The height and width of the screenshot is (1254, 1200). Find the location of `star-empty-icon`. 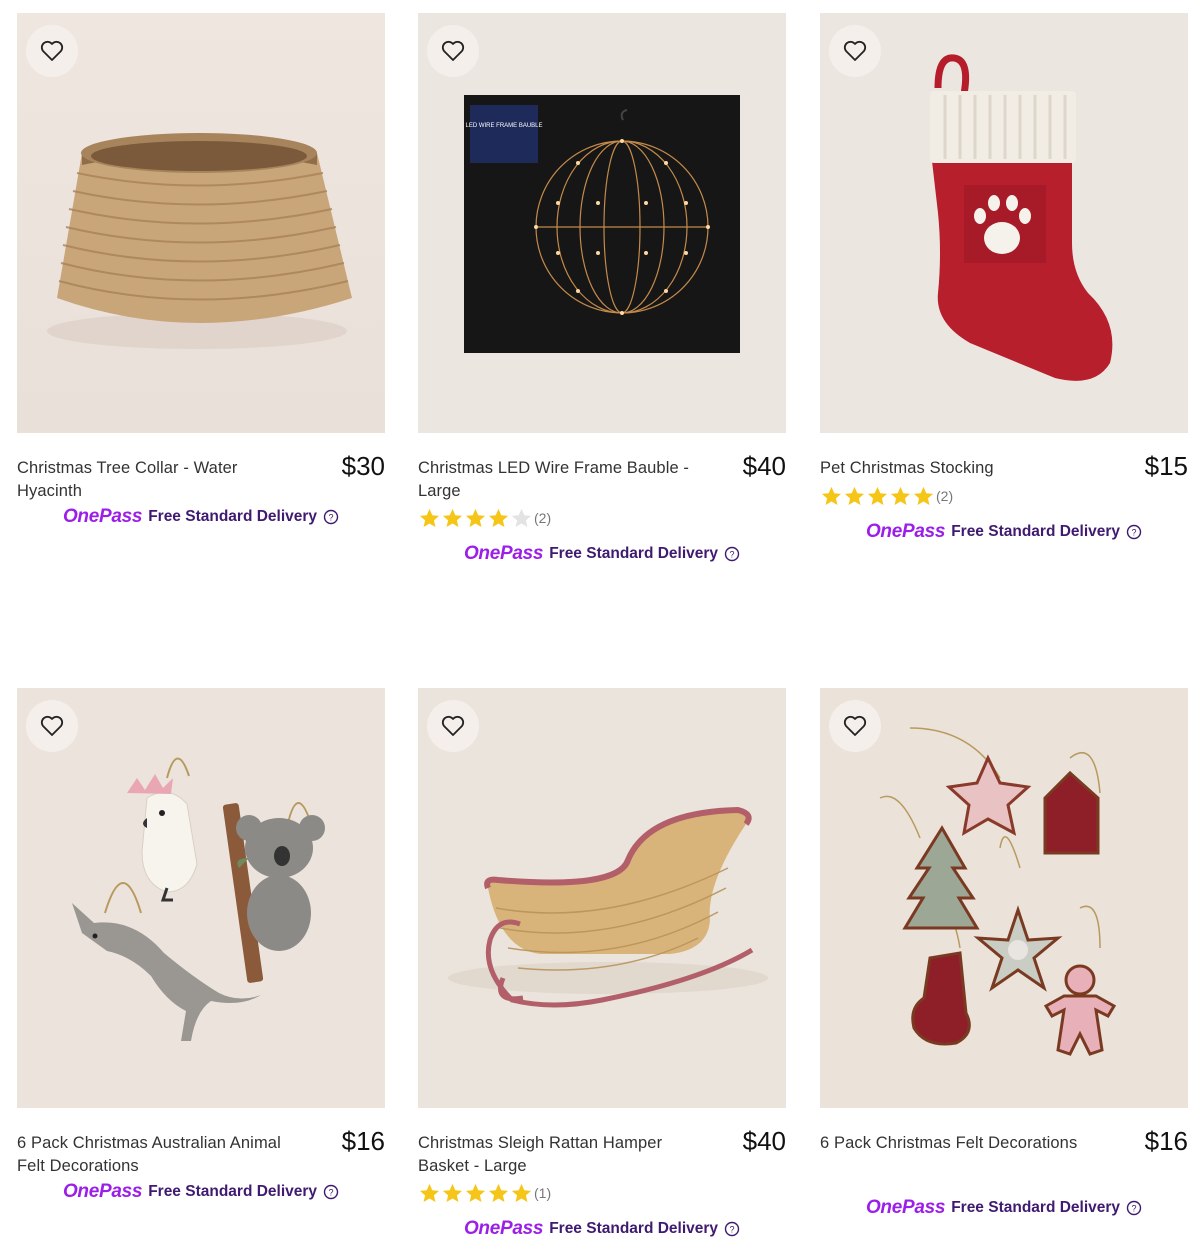

star-empty-icon is located at coordinates (521, 517).